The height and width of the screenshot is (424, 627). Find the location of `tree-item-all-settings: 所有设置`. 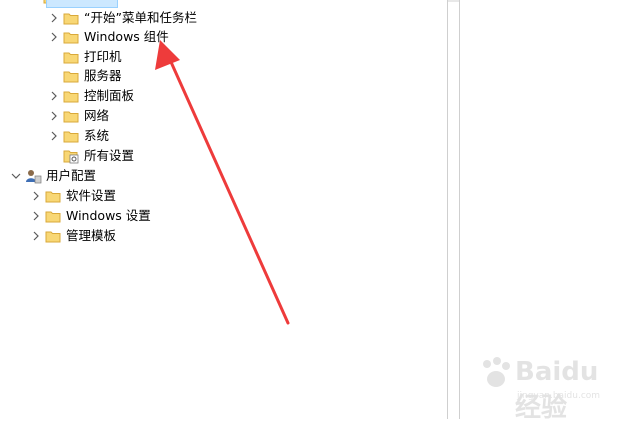

tree-item-all-settings: 所有设置 is located at coordinates (90, 156).